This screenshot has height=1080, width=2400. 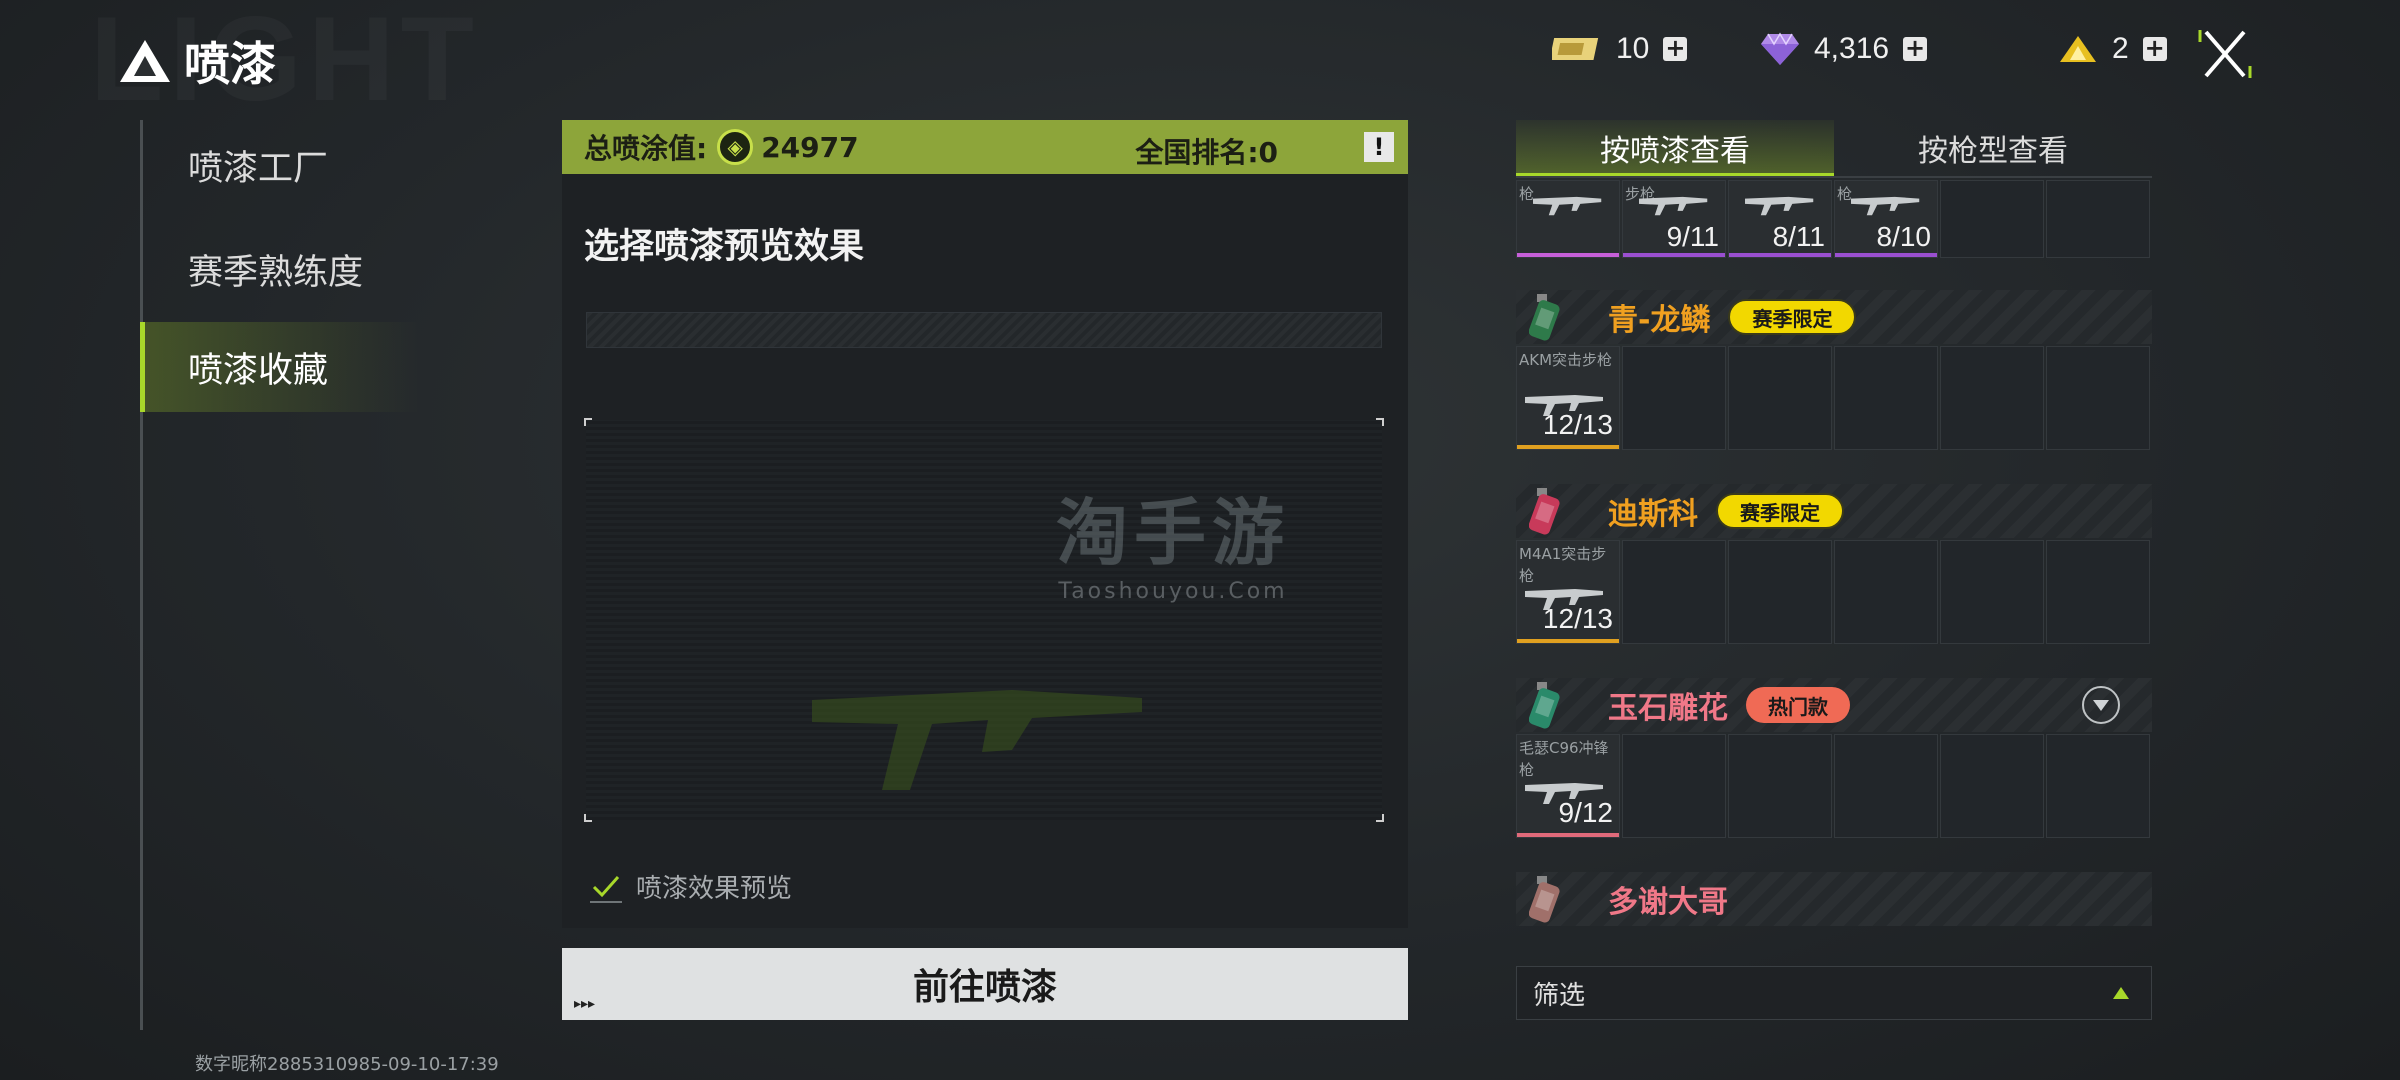 I want to click on player-id-text: 数字昵称2885310985-09-10-17:39, so click(x=347, y=1064).